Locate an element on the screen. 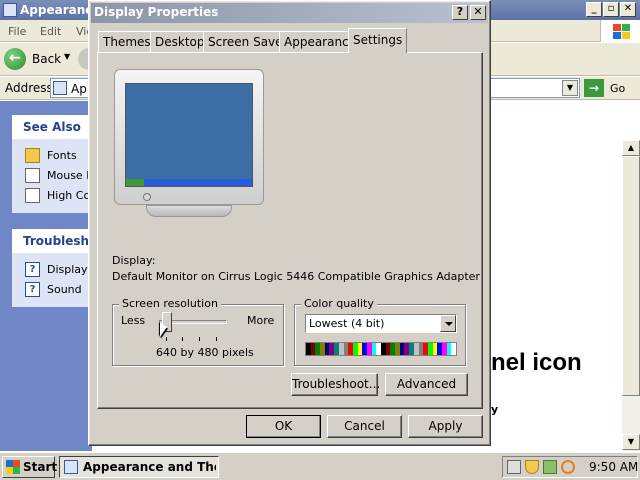 Image resolution: width=640 pixels, height=480 pixels. scrollbar-thumb is located at coordinates (631, 276).